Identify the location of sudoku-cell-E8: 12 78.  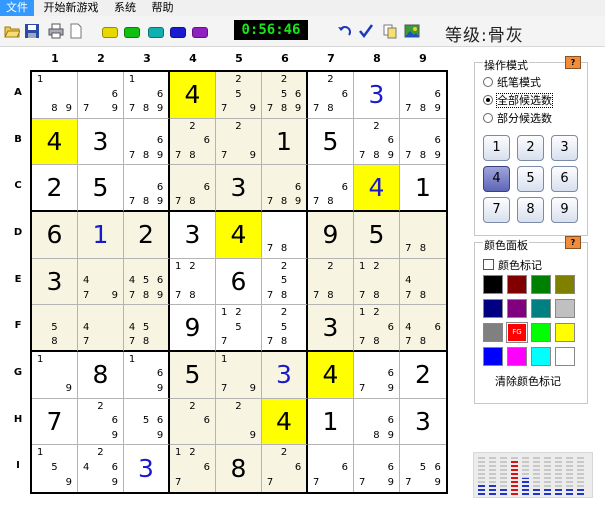
(377, 282).